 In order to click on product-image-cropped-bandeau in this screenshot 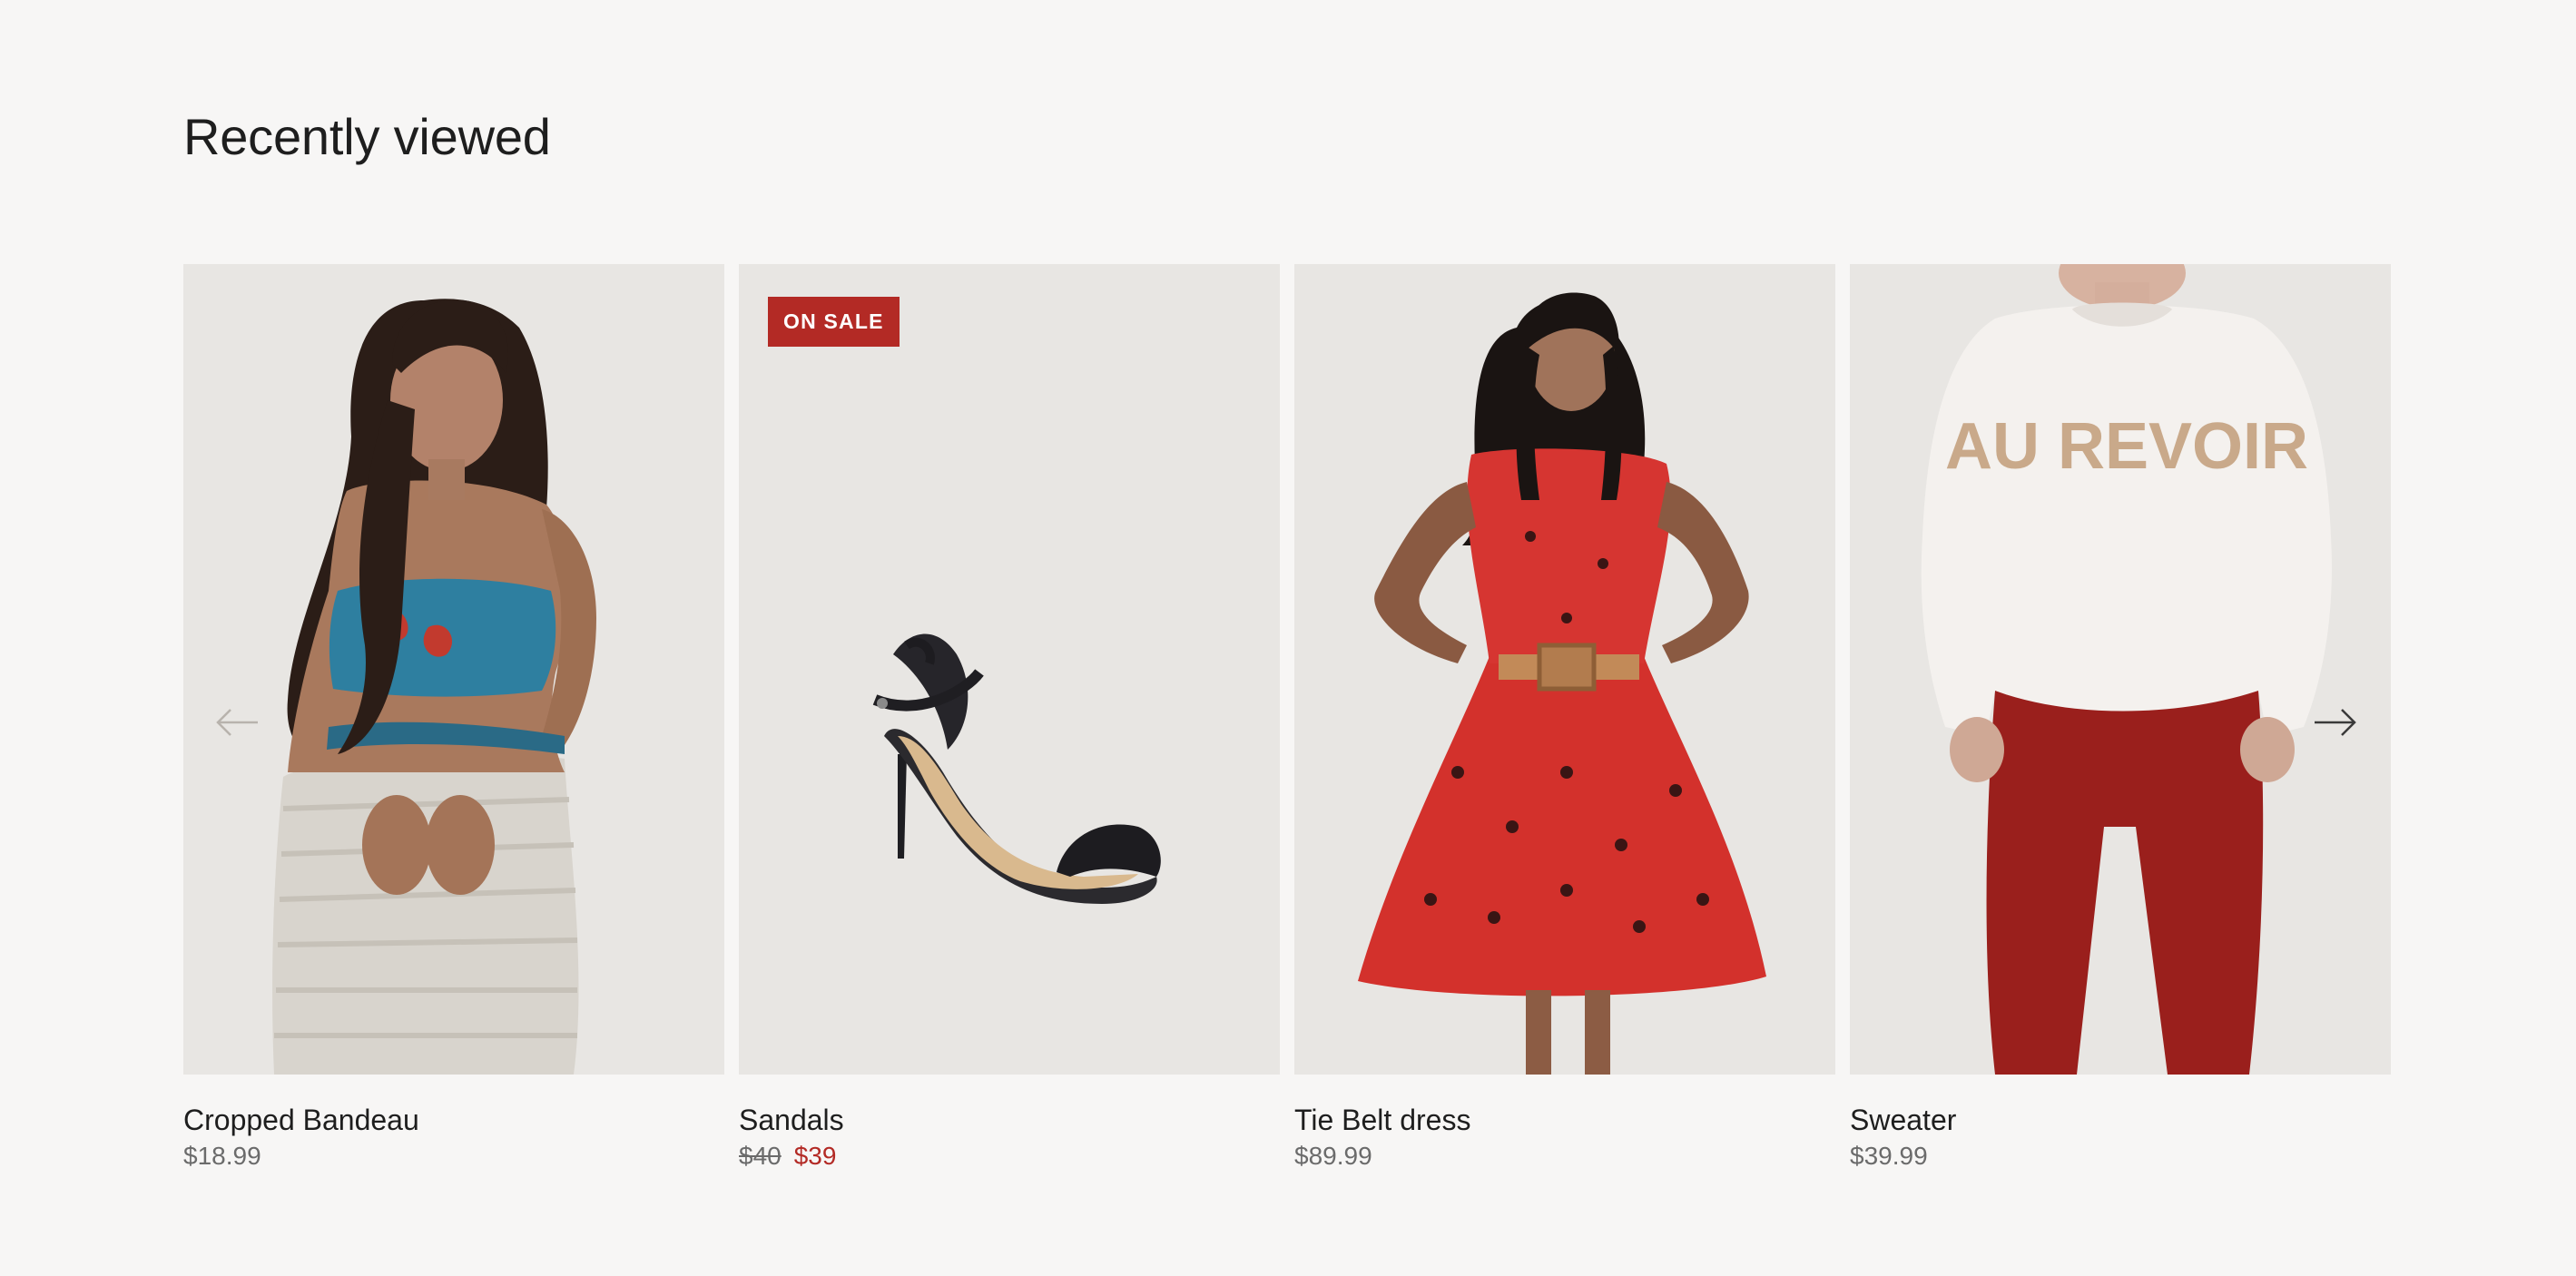, I will do `click(453, 669)`.